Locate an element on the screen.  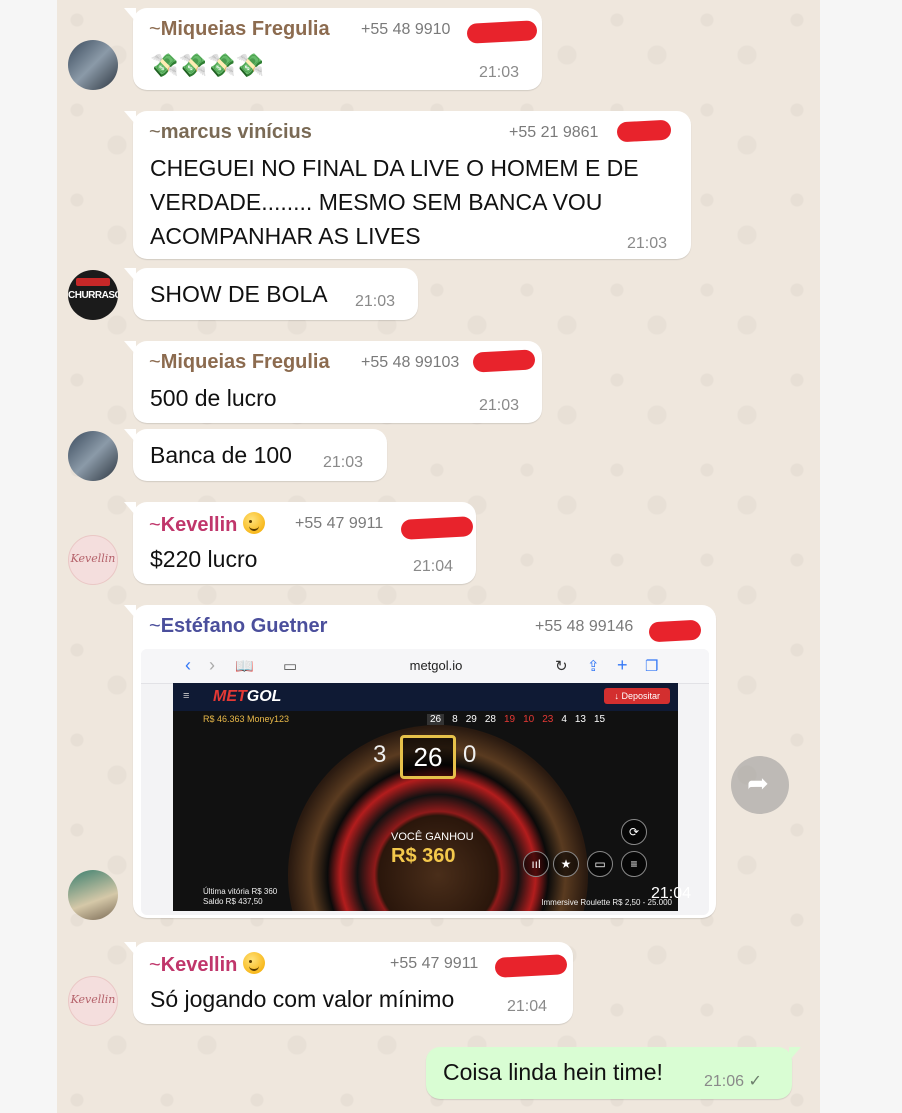
message-text-line: CHEGUEI NO FINAL DA LIVE O HOMEM E DE is located at coordinates (394, 168).